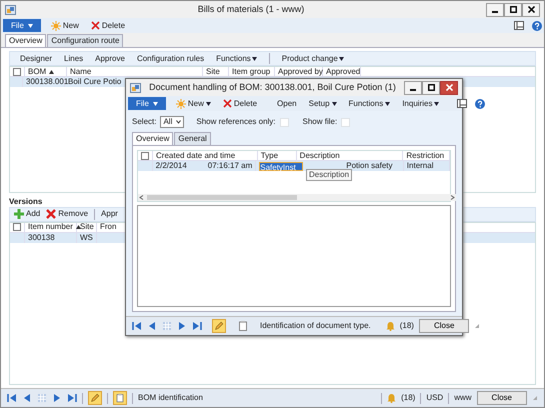 This screenshot has height=408, width=545. Describe the element at coordinates (74, 59) in the screenshot. I see `action-button: Lines` at that location.